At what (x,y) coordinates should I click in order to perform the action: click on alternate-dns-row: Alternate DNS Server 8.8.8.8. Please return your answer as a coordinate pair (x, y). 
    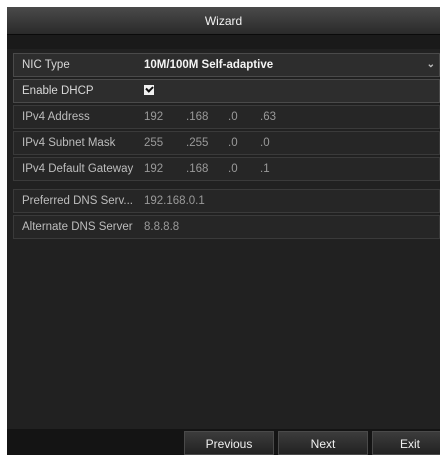
    Looking at the image, I should click on (226, 227).